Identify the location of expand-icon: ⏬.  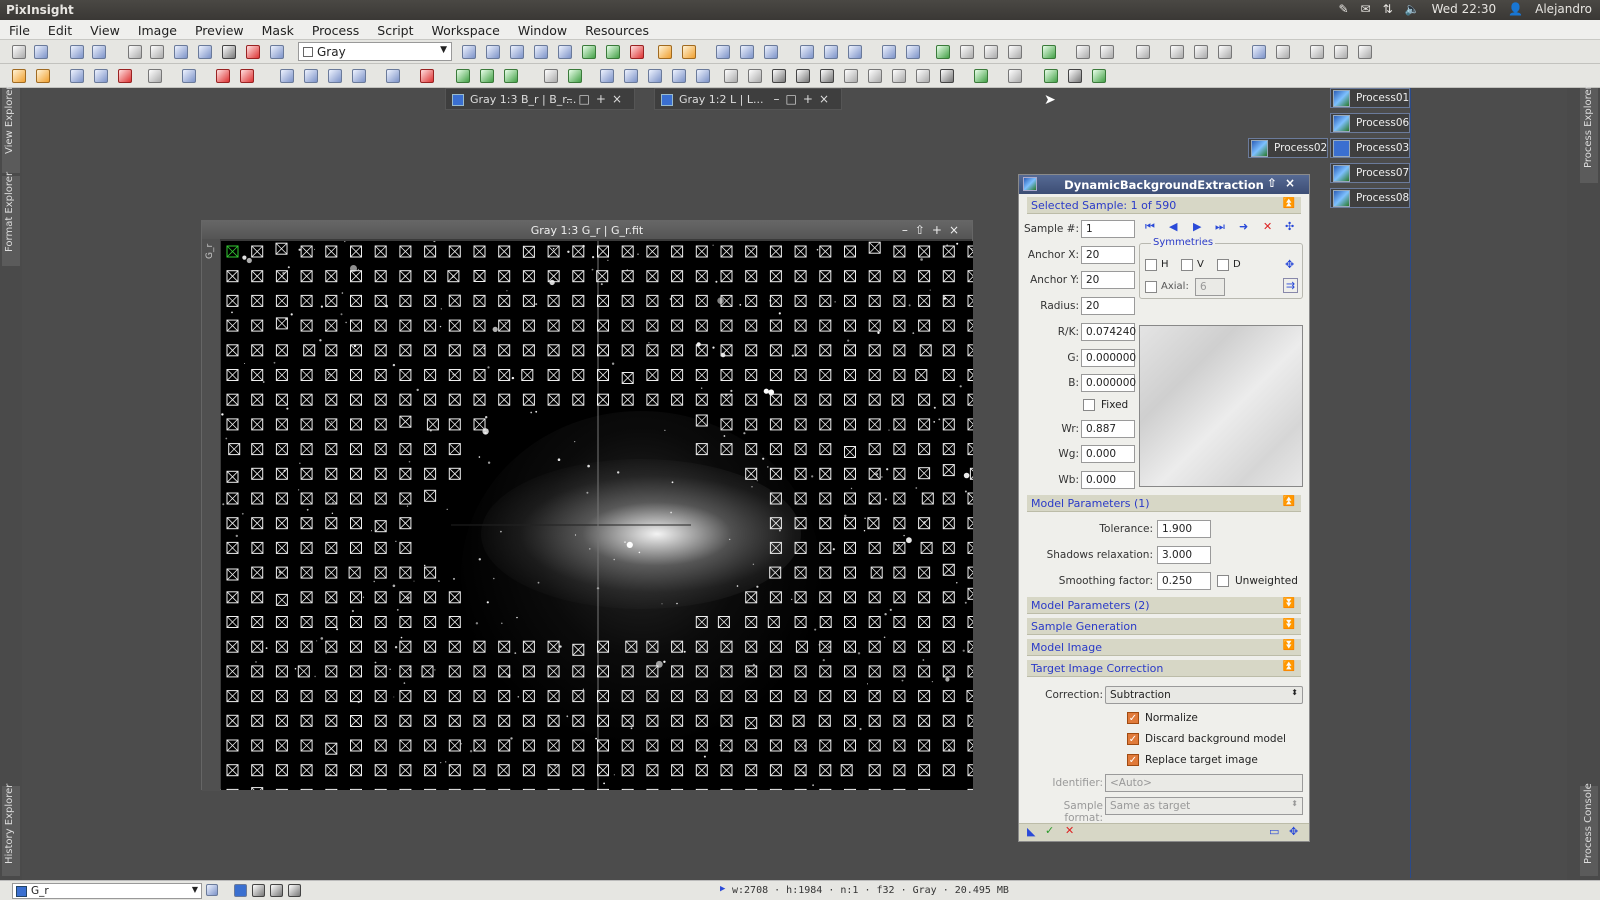
(1289, 624).